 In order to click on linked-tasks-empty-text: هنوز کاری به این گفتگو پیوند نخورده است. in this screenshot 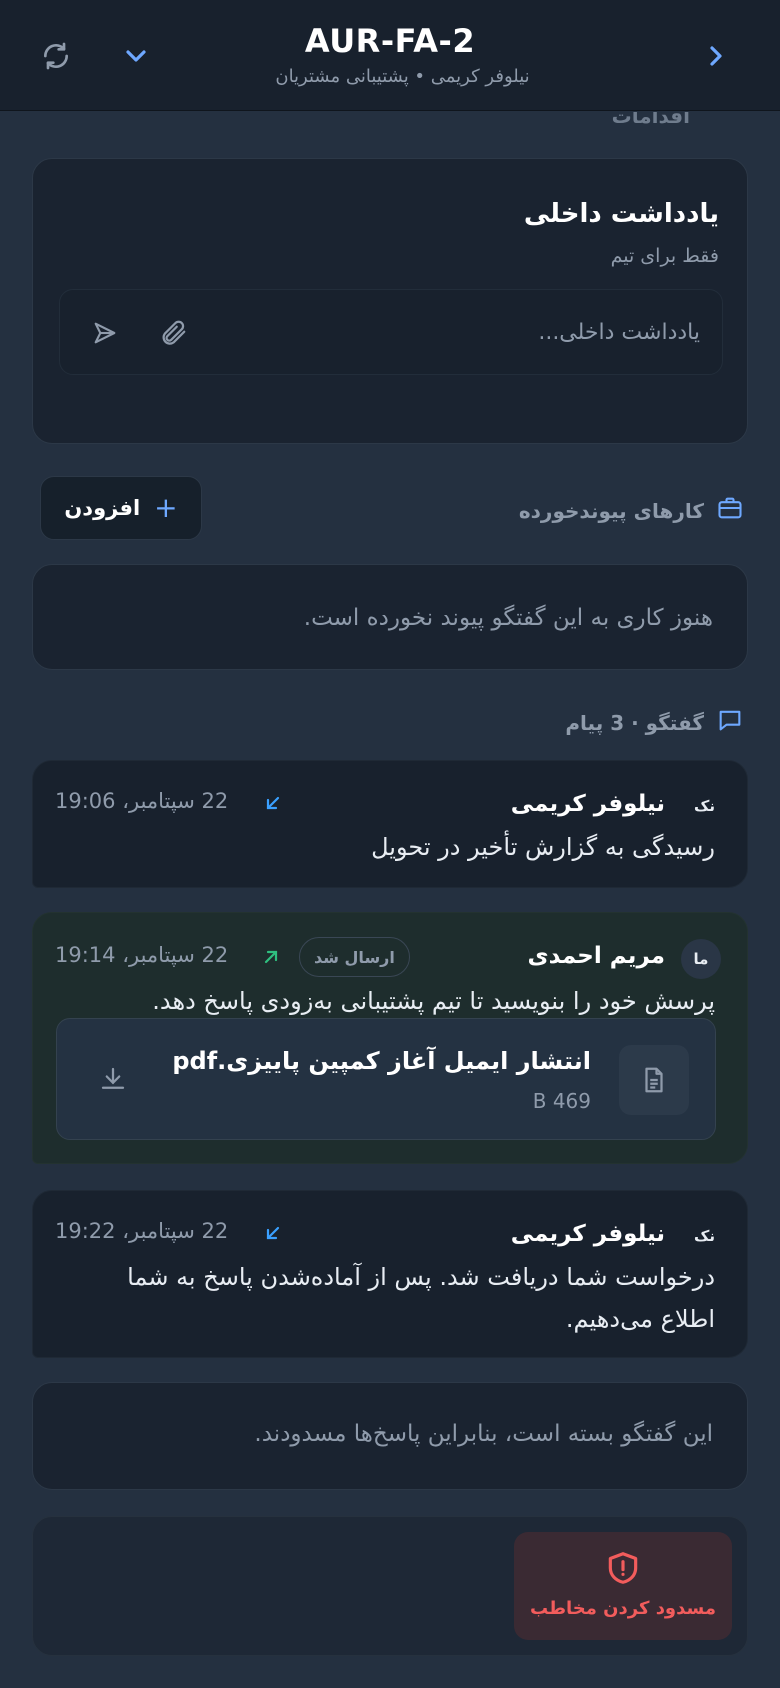, I will do `click(508, 618)`.